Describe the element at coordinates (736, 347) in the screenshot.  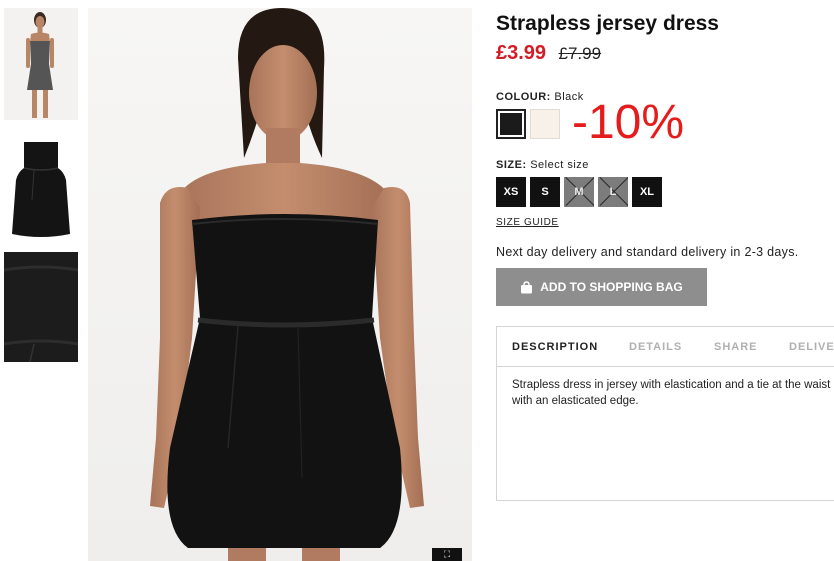
I see `tab-share: SHARE` at that location.